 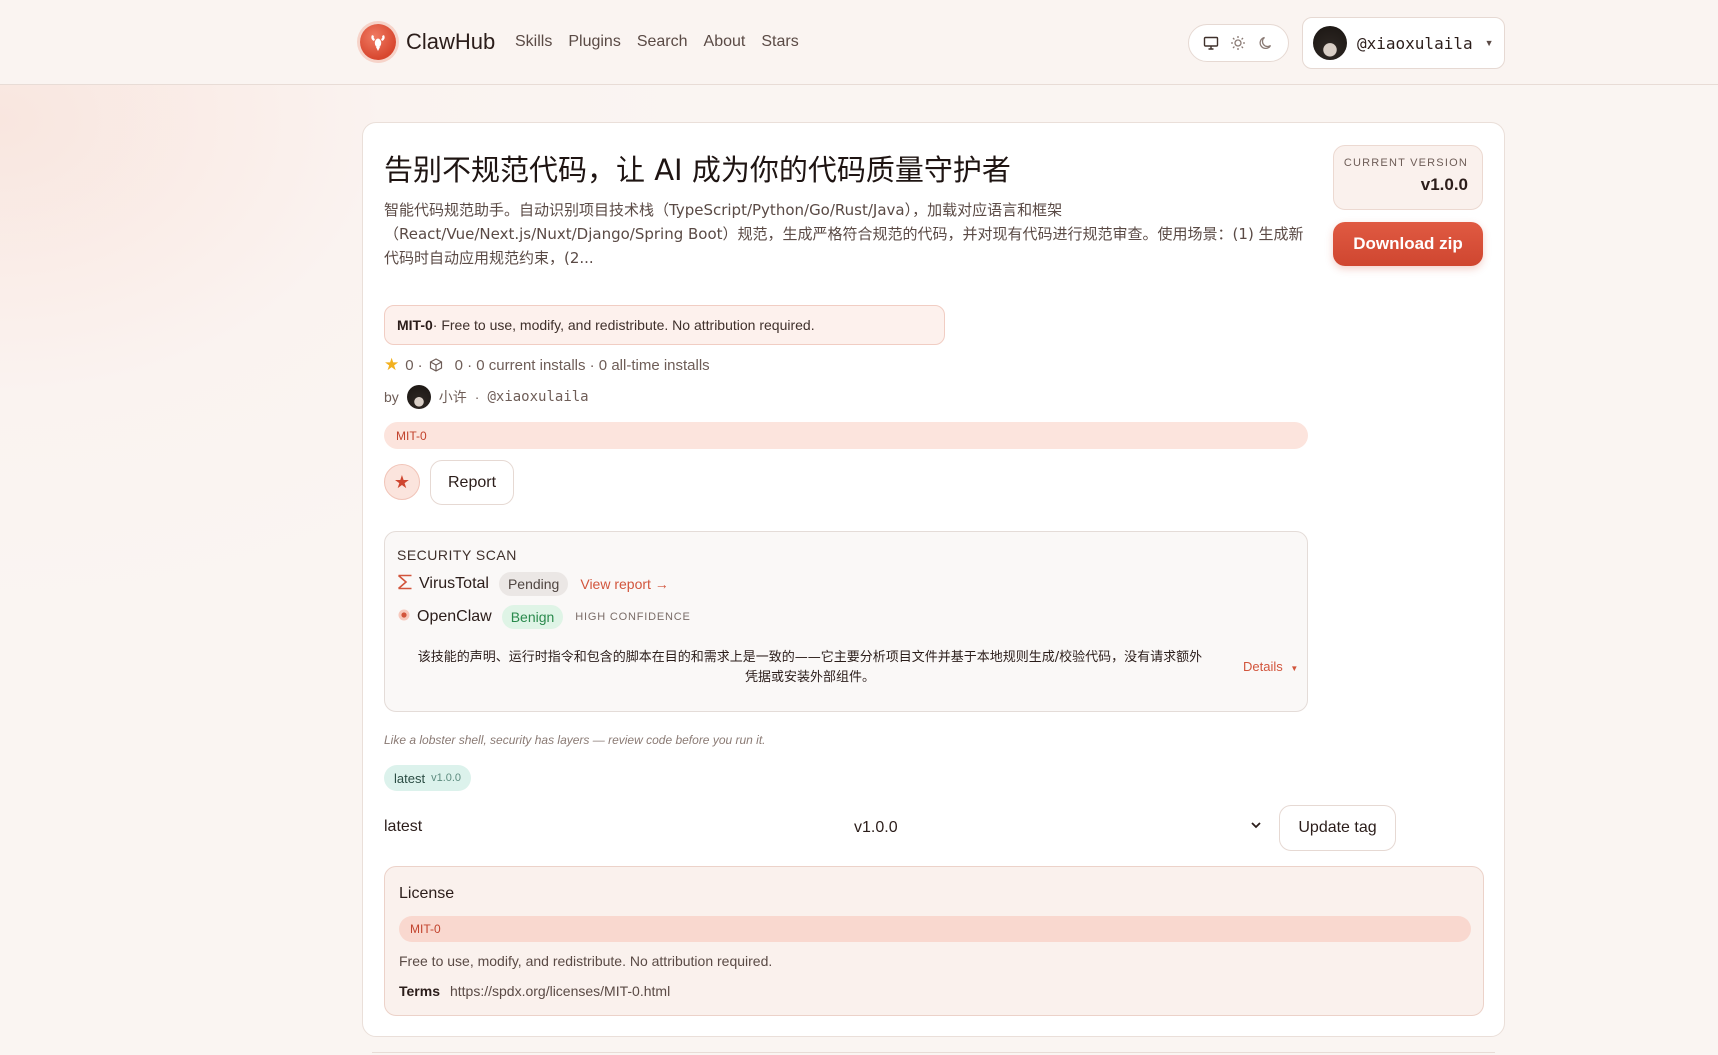 What do you see at coordinates (451, 41) in the screenshot?
I see `brand-name: ClawHub` at bounding box center [451, 41].